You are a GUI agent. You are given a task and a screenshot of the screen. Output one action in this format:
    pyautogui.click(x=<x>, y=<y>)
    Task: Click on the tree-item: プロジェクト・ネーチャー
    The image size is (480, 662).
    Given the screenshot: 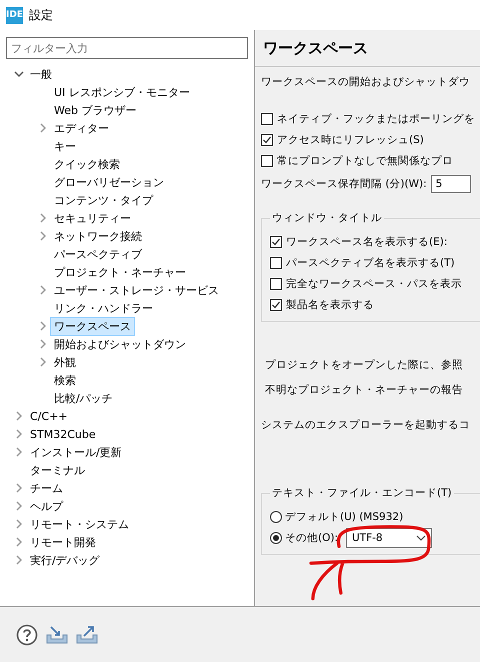 What is the action you would take?
    pyautogui.click(x=120, y=272)
    